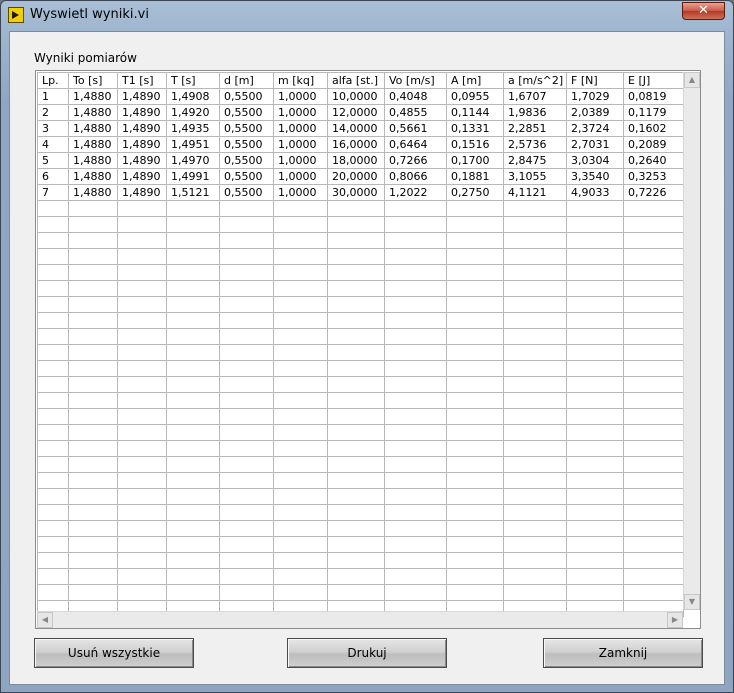 Image resolution: width=734 pixels, height=693 pixels. I want to click on table-cell: 0,2750, so click(475, 192).